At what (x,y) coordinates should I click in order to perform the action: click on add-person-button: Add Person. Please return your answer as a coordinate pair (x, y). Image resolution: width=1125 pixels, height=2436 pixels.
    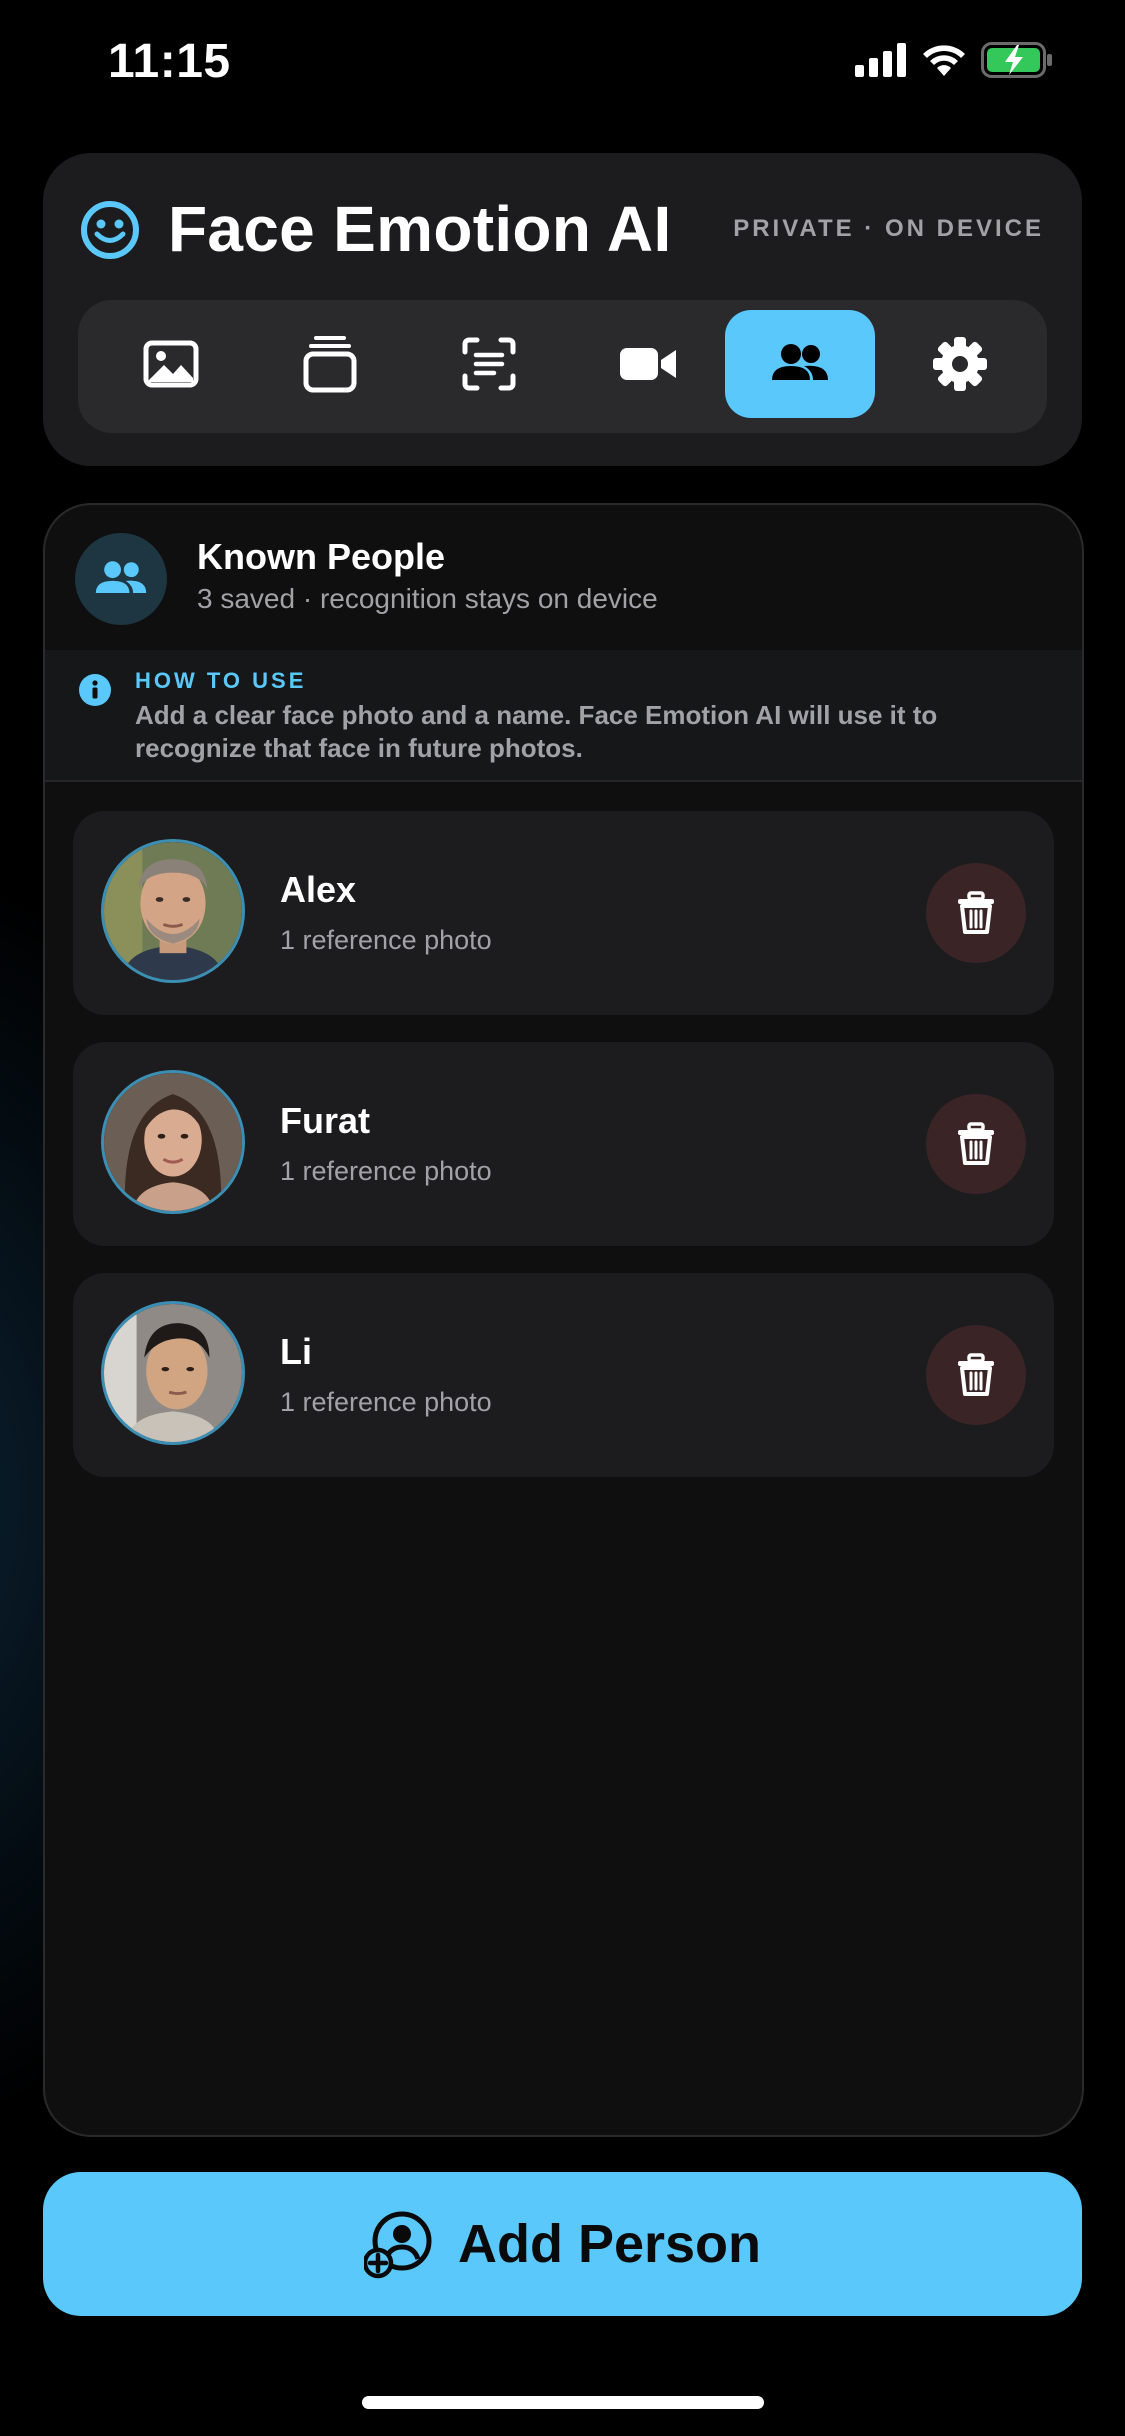
    Looking at the image, I should click on (562, 2244).